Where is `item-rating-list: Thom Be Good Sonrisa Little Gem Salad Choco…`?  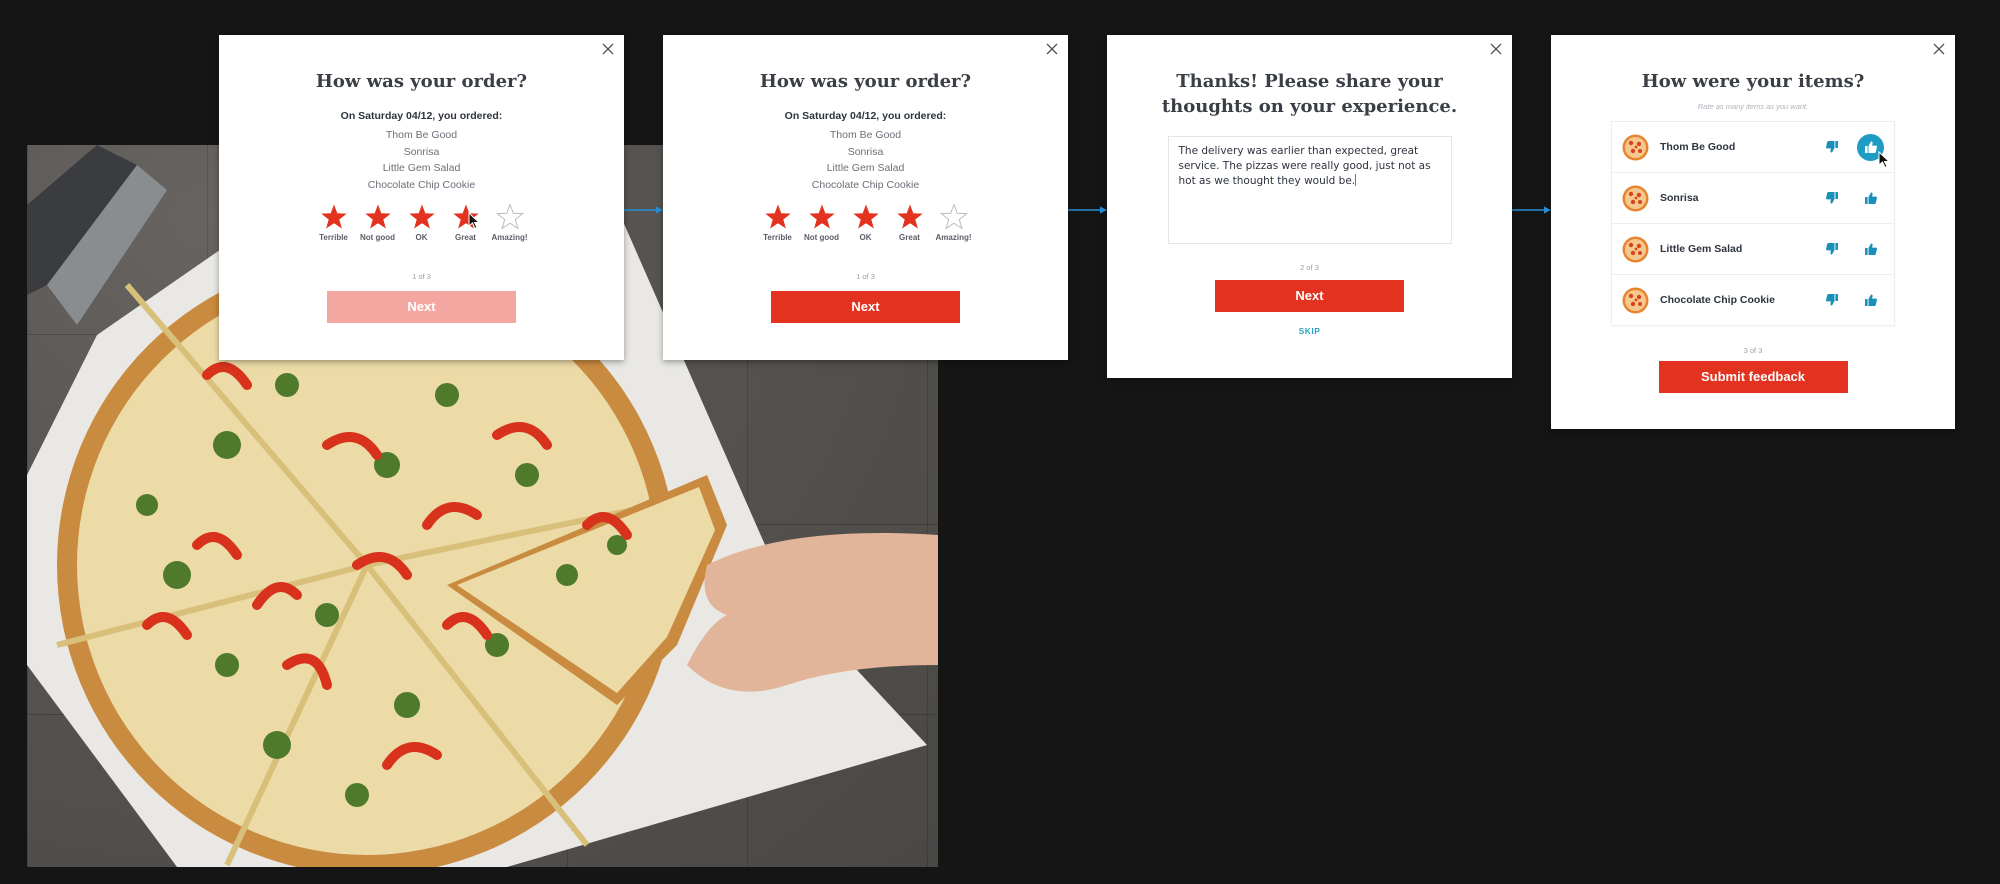 item-rating-list: Thom Be Good Sonrisa Little Gem Salad Choco… is located at coordinates (1753, 223).